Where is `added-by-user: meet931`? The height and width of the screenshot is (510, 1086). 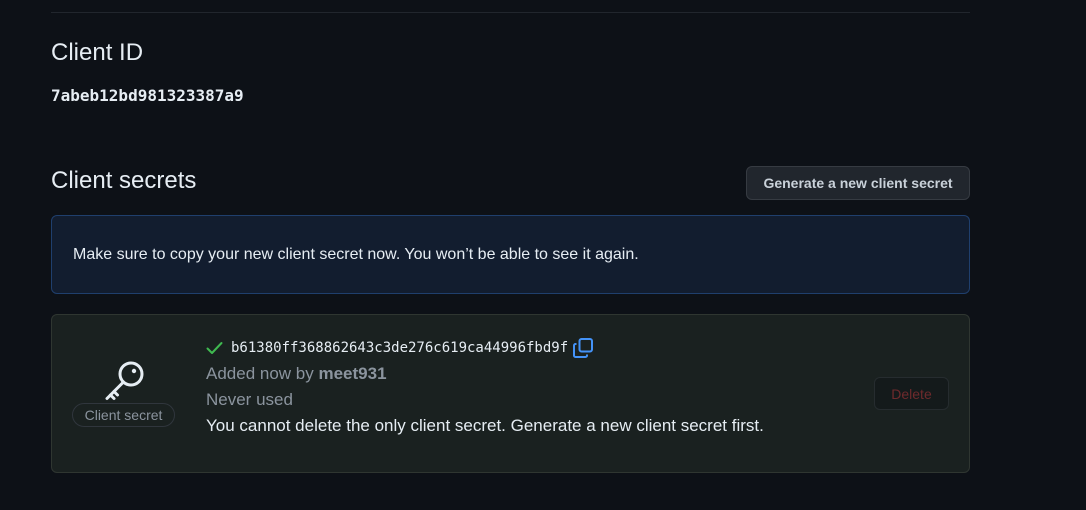
added-by-user: meet931 is located at coordinates (352, 373).